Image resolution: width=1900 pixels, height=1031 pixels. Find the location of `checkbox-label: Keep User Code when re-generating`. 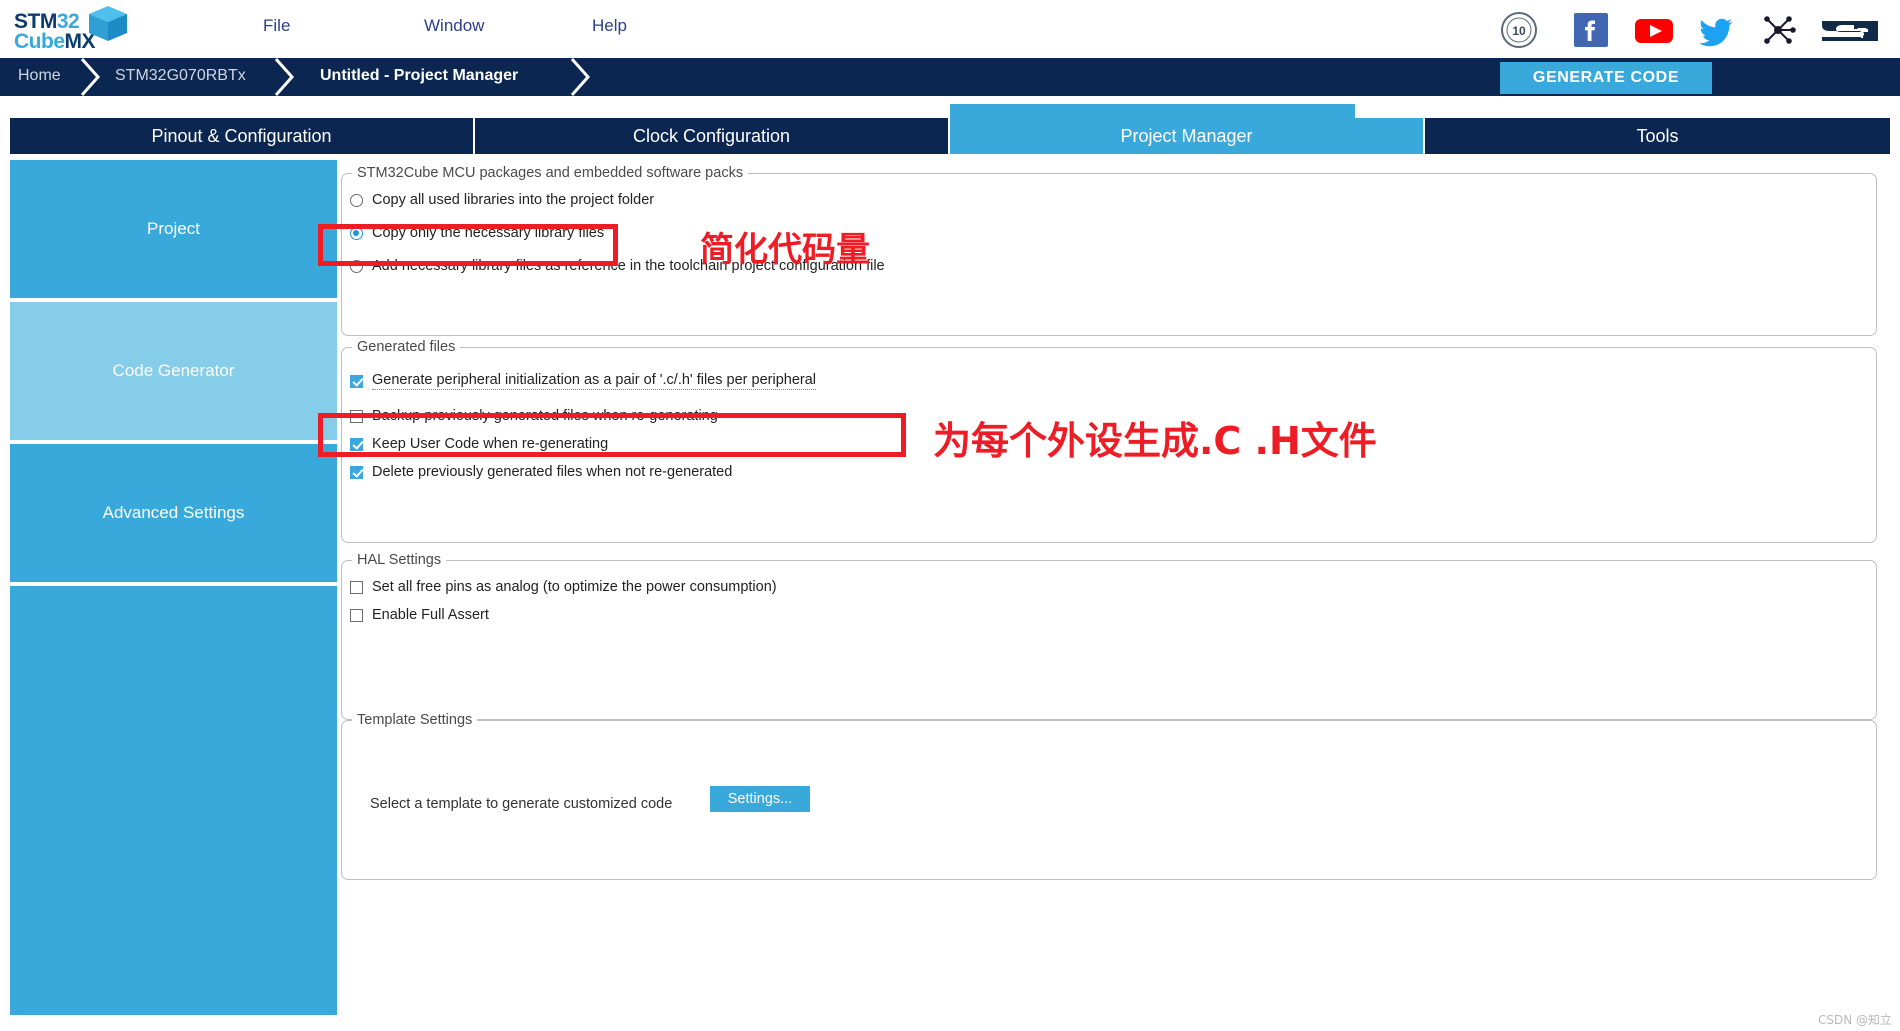

checkbox-label: Keep User Code when re-generating is located at coordinates (490, 444).